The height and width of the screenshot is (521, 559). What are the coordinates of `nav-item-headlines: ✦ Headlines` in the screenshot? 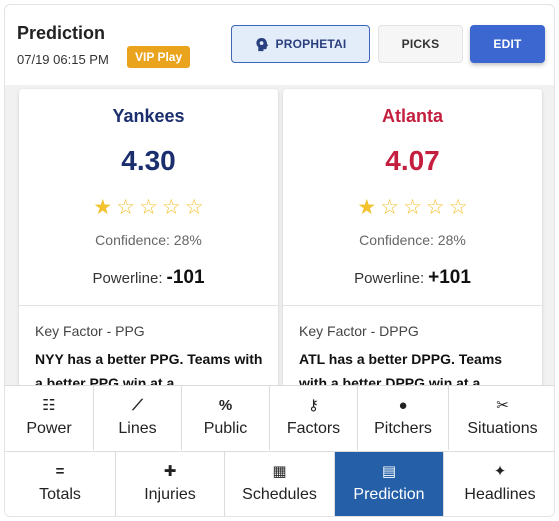 It's located at (499, 484).